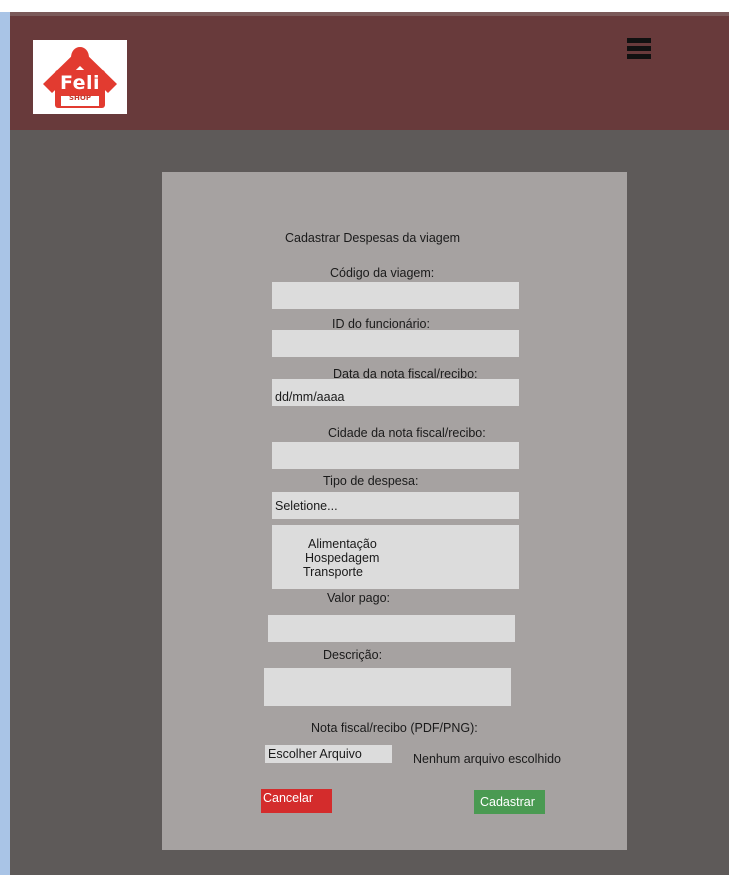 The image size is (729, 875). I want to click on option-transporte: Transporte, so click(333, 572).